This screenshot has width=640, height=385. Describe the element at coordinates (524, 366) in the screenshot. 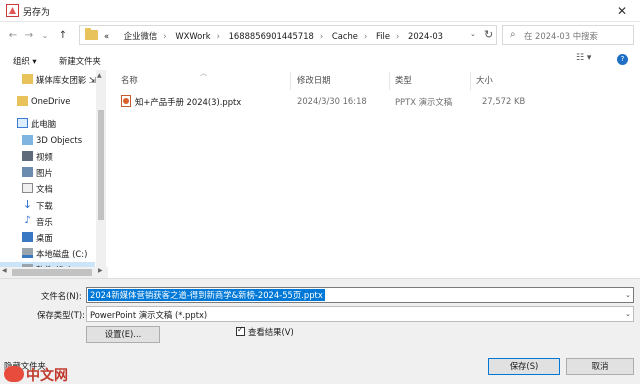

I see `save-button: 保存(S)` at that location.